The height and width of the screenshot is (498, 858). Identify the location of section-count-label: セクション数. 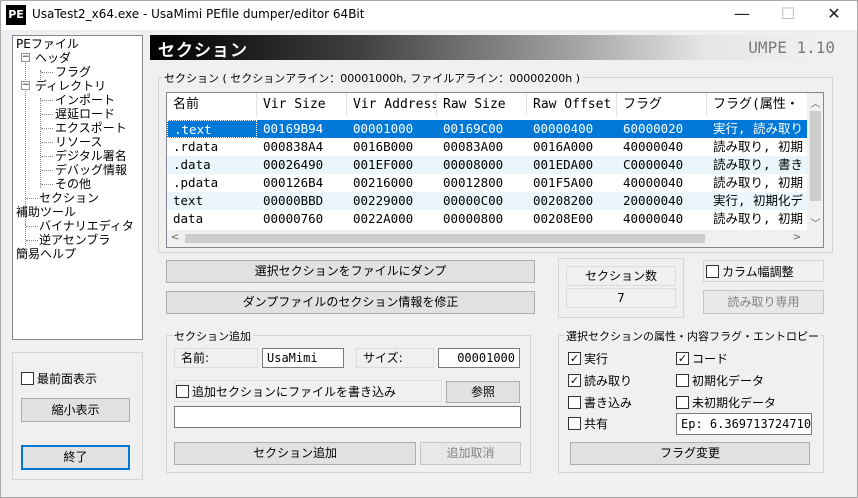
(621, 276).